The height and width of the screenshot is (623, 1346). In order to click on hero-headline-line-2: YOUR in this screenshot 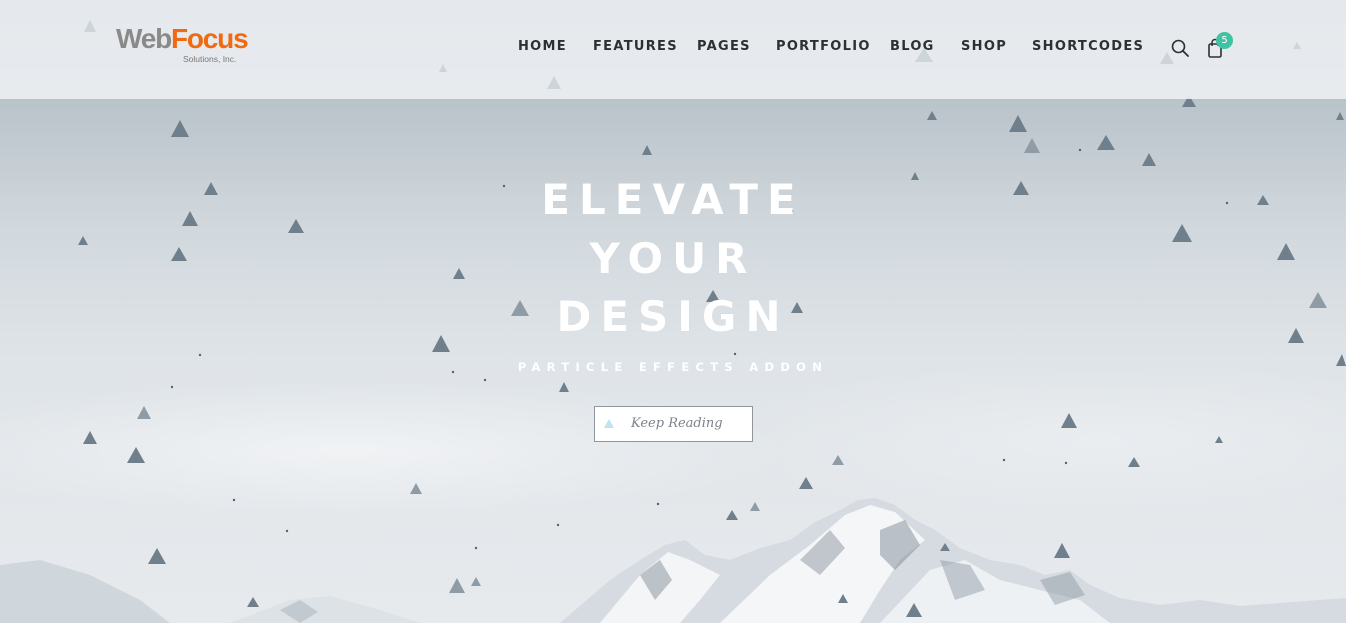, I will do `click(673, 258)`.